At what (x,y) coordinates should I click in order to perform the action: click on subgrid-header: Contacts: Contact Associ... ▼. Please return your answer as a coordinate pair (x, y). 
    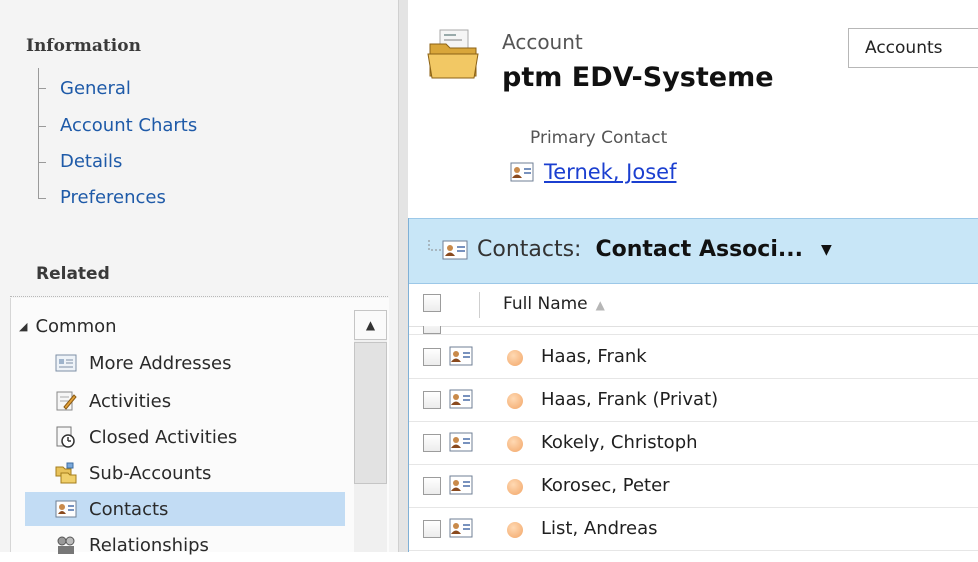
    Looking at the image, I should click on (693, 251).